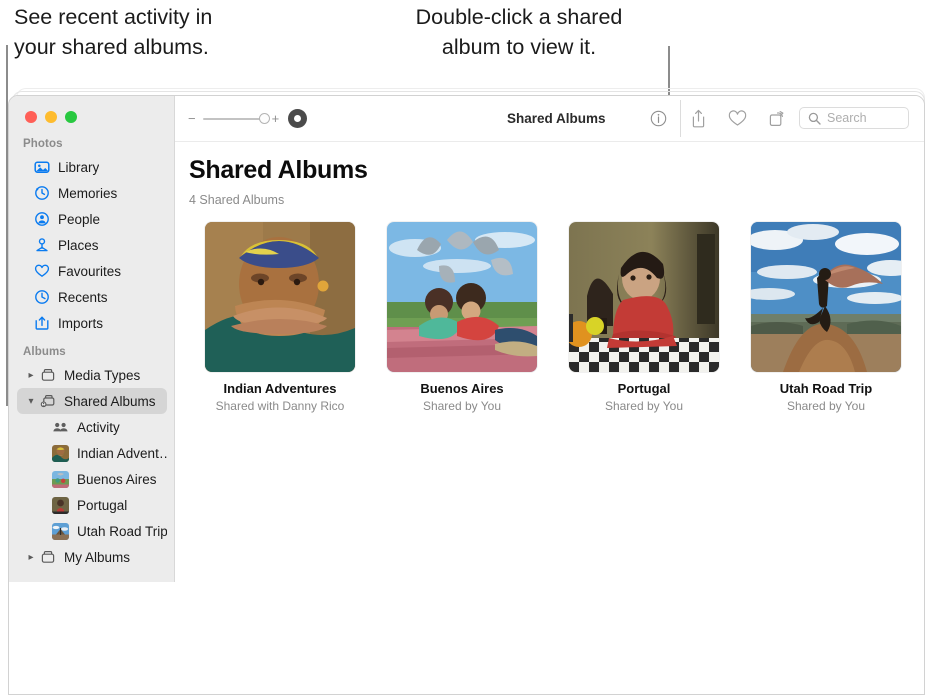  I want to click on rotate-button, so click(777, 119).